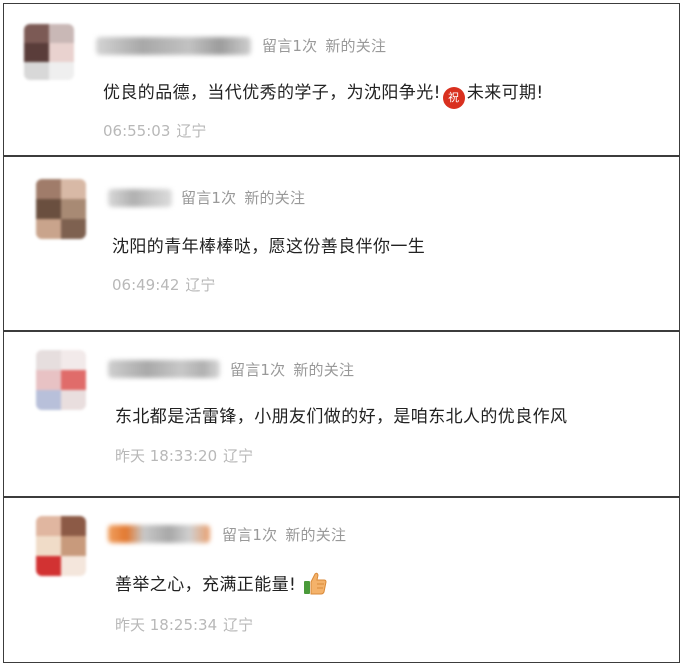  What do you see at coordinates (341, 417) in the screenshot?
I see `comment-text: 东北都是活雷锋，小朋友们做的好，是咱东北人的优良作风` at bounding box center [341, 417].